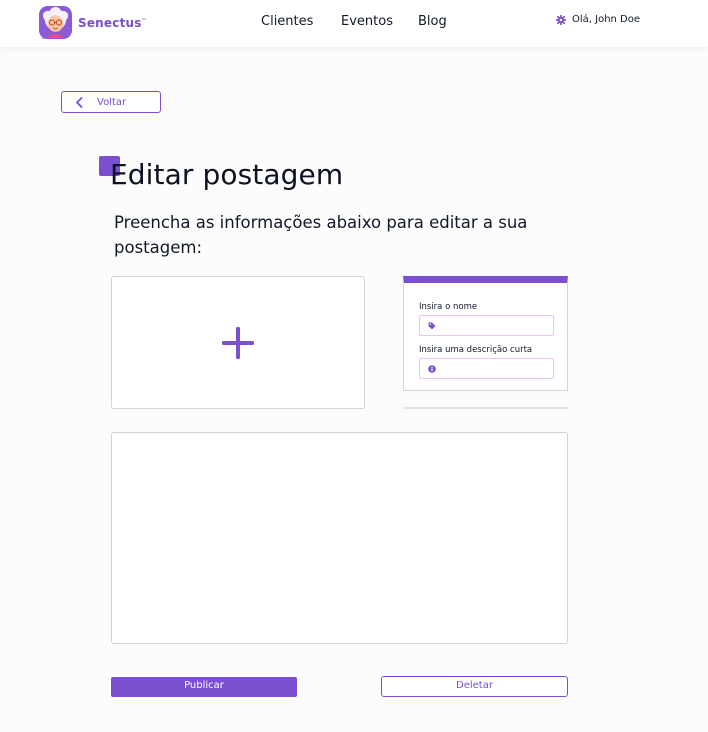 The height and width of the screenshot is (732, 708). I want to click on elderly-woman-avatar-icon, so click(55, 22).